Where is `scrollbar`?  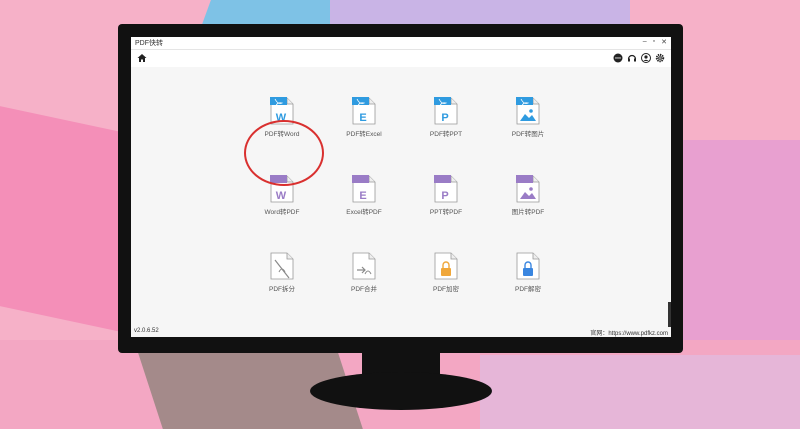
scrollbar is located at coordinates (669, 314).